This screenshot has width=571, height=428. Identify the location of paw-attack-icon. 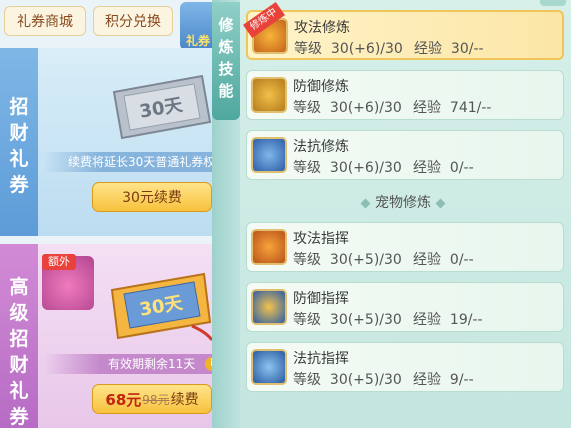
(269, 247).